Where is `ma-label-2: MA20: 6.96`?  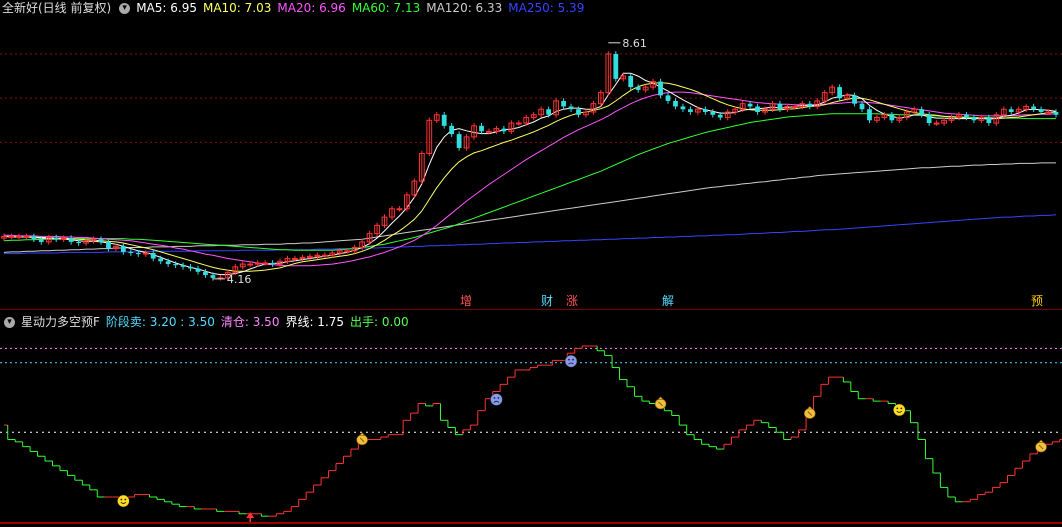
ma-label-2: MA20: 6.96 is located at coordinates (311, 8).